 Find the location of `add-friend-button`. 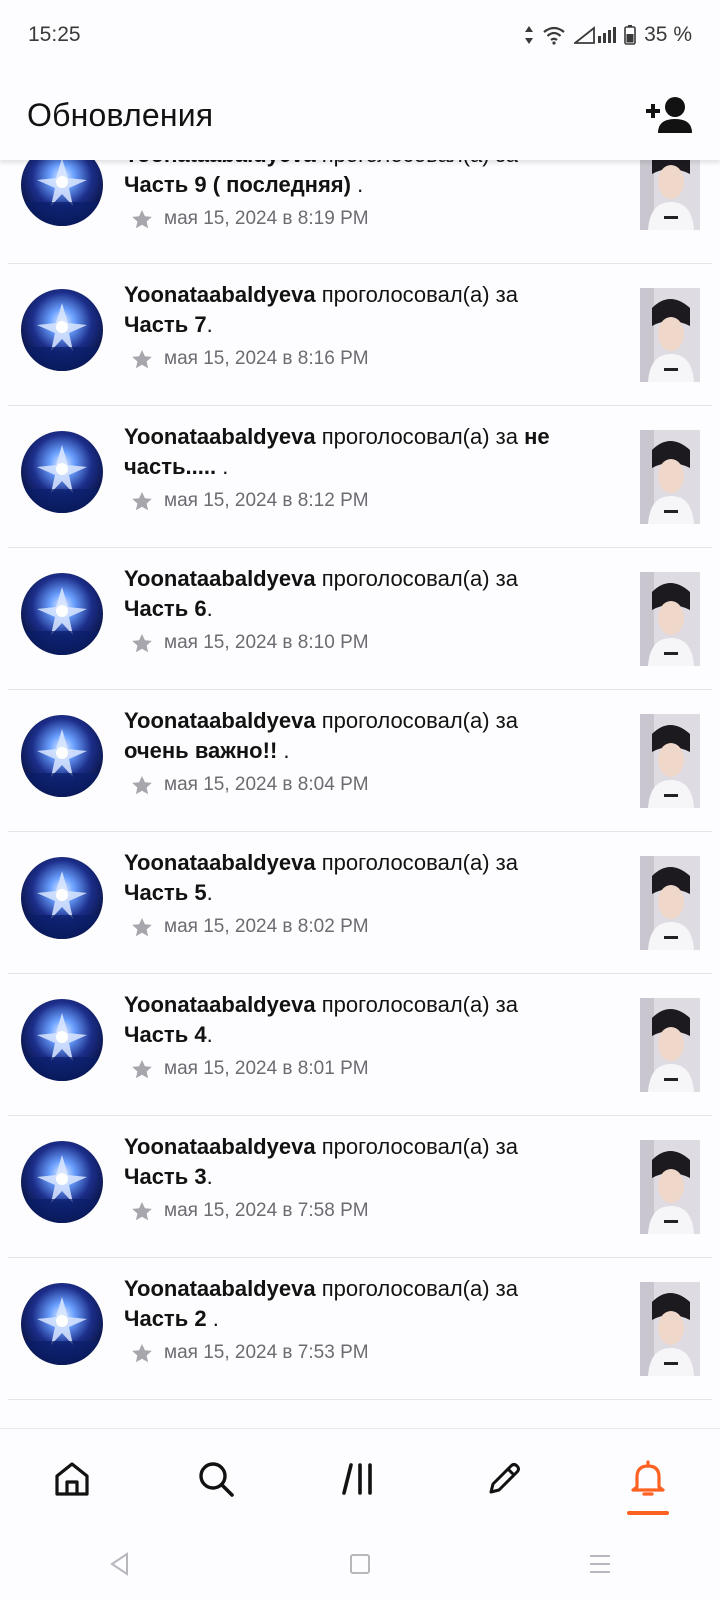

add-friend-button is located at coordinates (668, 115).